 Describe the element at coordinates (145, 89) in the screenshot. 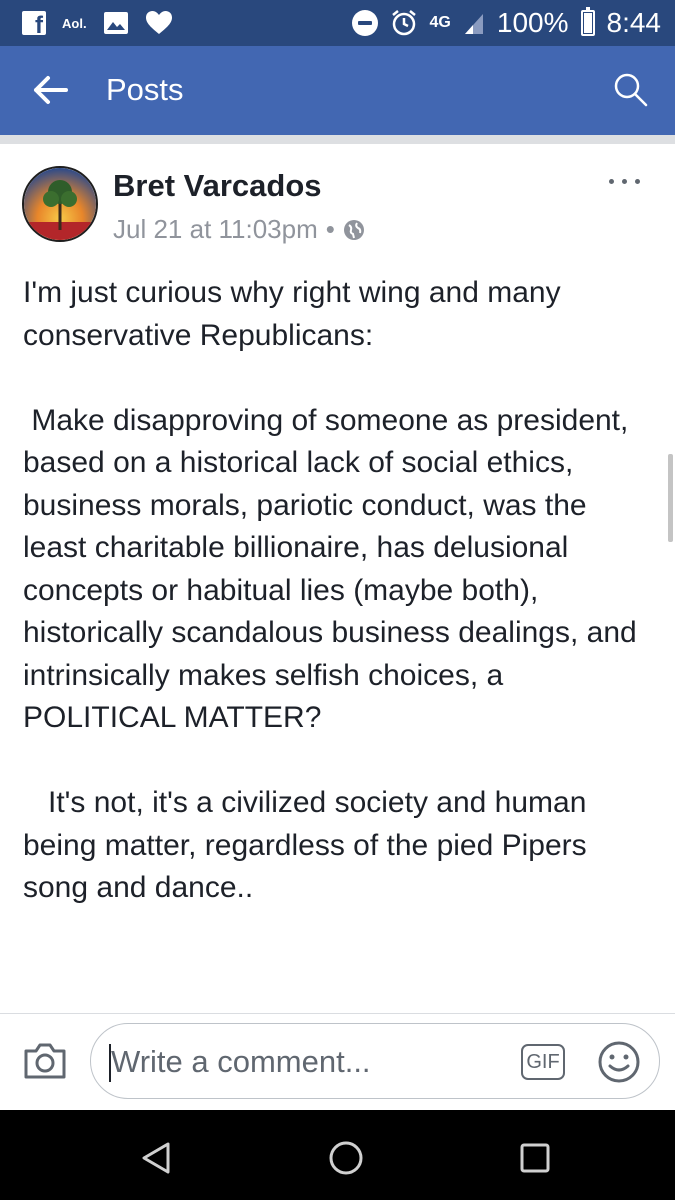

I see `page-title: Posts` at that location.